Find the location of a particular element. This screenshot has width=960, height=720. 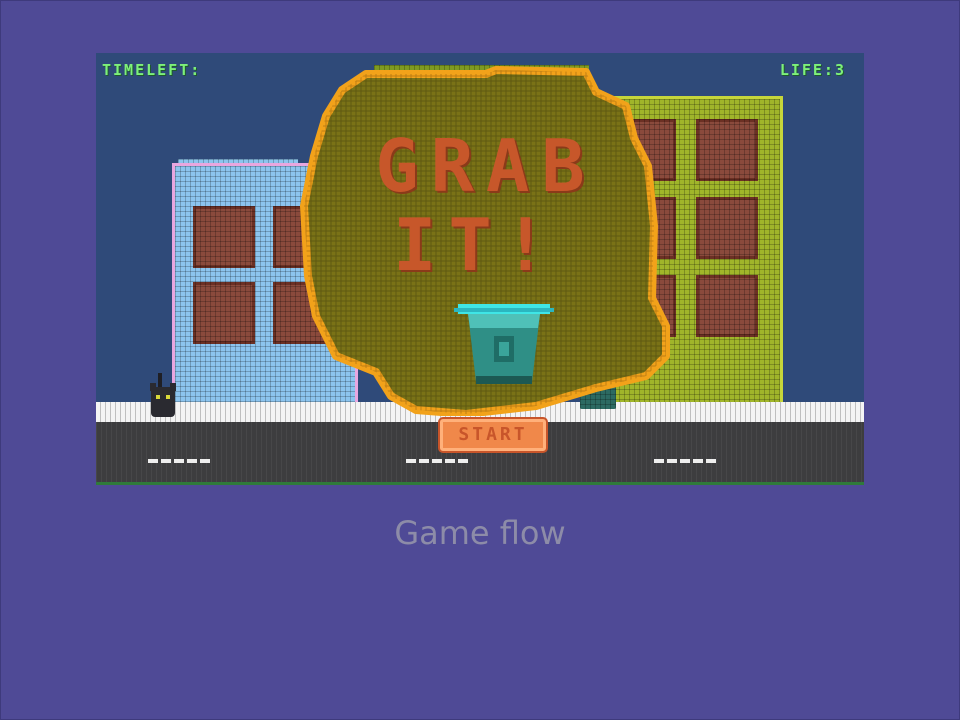

trash-bin-icon is located at coordinates (504, 344).